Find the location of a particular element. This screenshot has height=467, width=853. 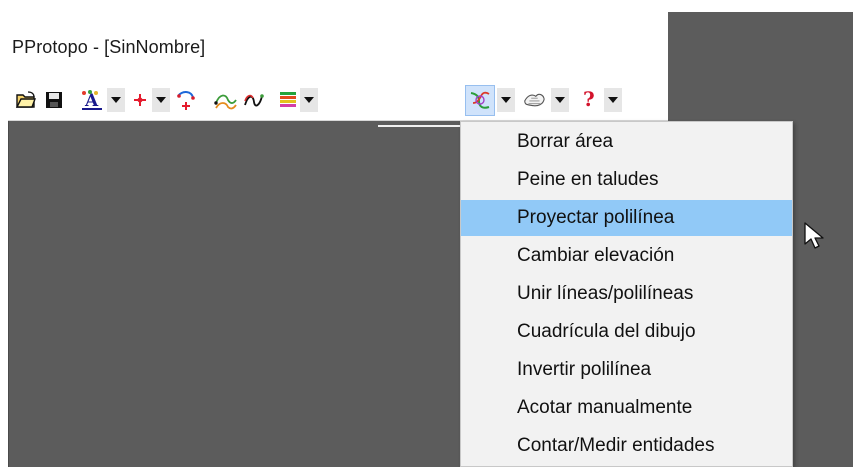

surface-icon is located at coordinates (534, 100).